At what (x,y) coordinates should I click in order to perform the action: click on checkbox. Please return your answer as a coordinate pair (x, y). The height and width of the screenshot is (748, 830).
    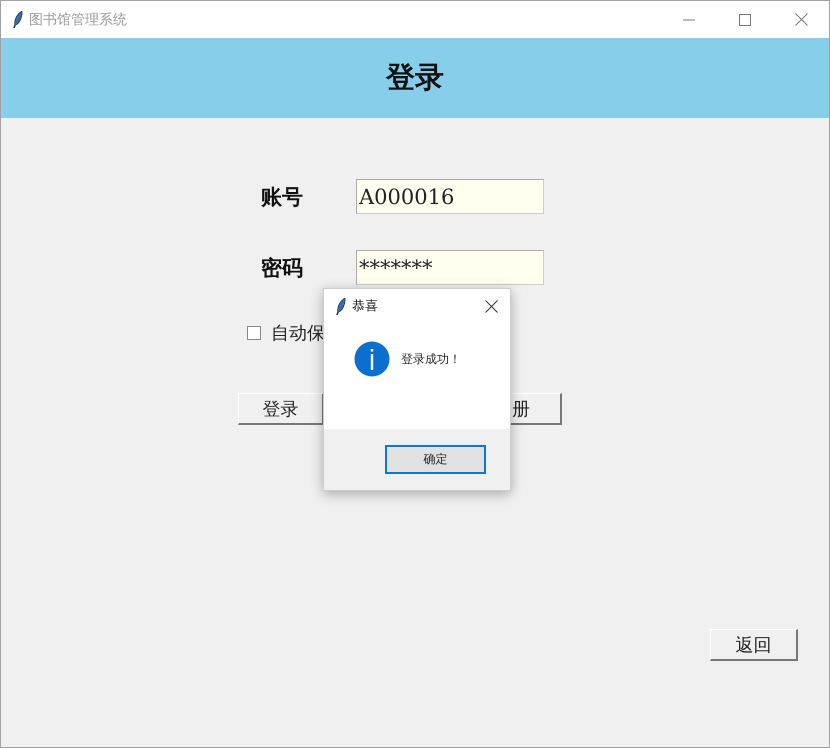
    Looking at the image, I should click on (254, 333).